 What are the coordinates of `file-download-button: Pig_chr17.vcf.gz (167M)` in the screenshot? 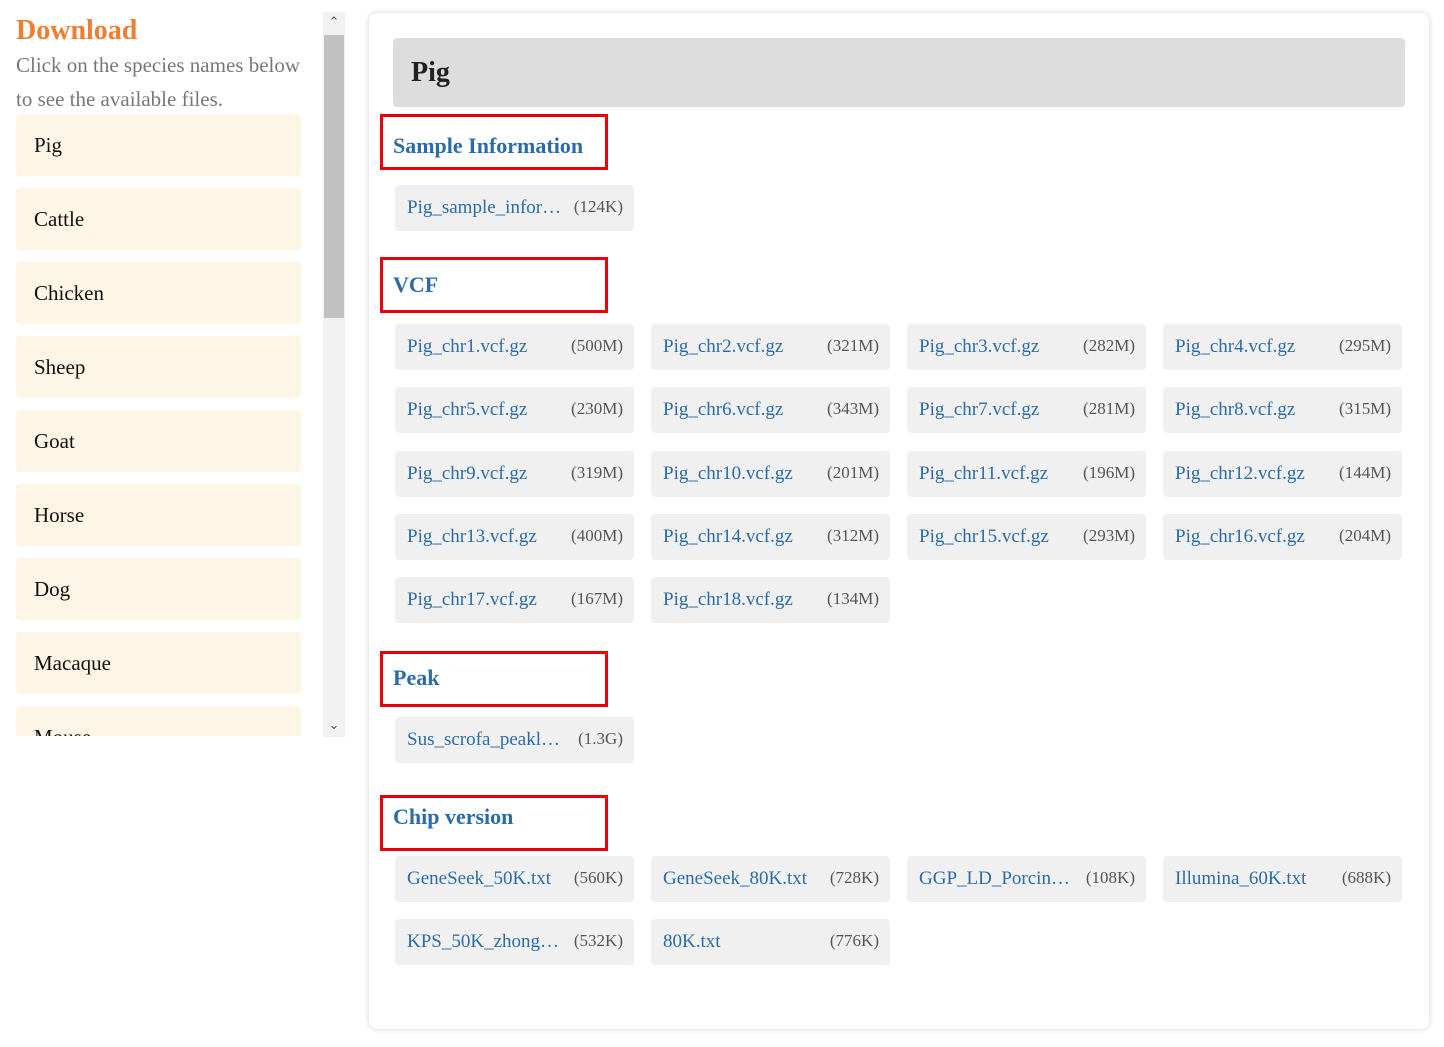 It's located at (514, 600).